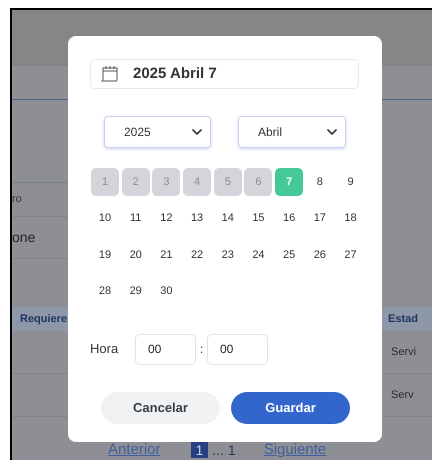 This screenshot has width=432, height=460. What do you see at coordinates (292, 132) in the screenshot?
I see `month-select: Abril` at bounding box center [292, 132].